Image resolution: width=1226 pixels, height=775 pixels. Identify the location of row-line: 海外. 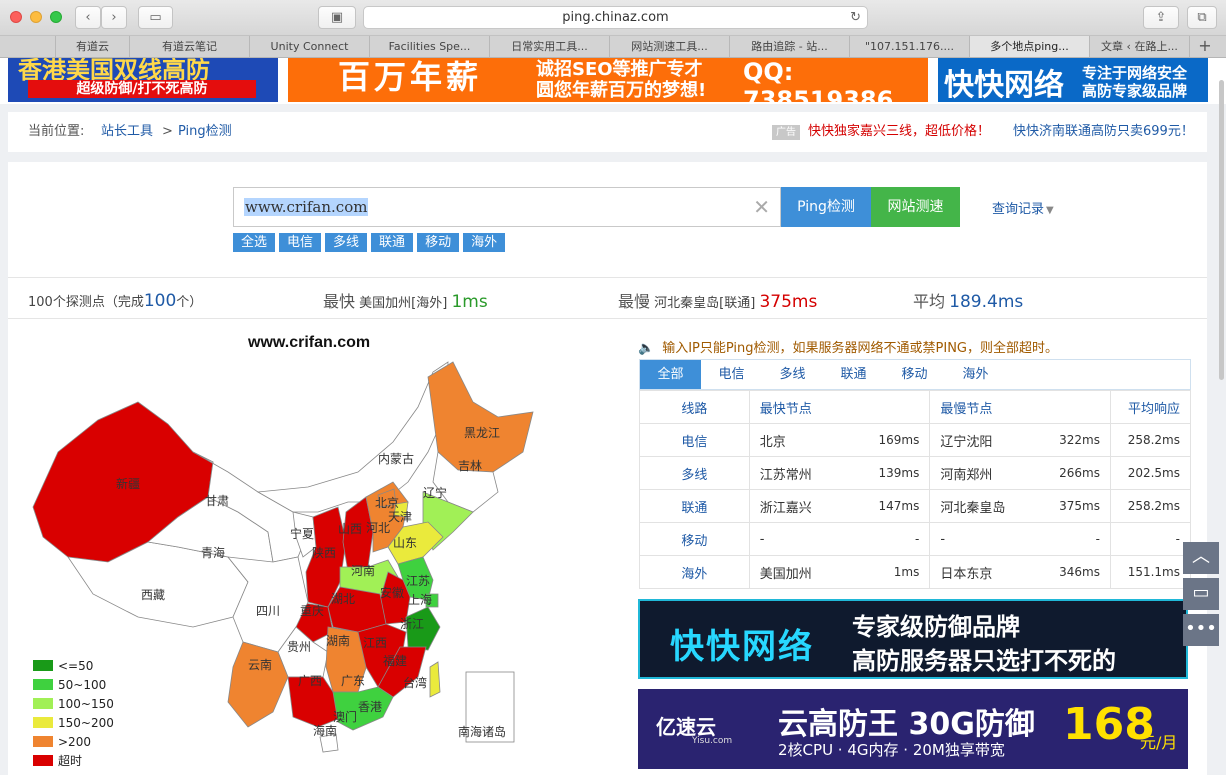
(694, 572).